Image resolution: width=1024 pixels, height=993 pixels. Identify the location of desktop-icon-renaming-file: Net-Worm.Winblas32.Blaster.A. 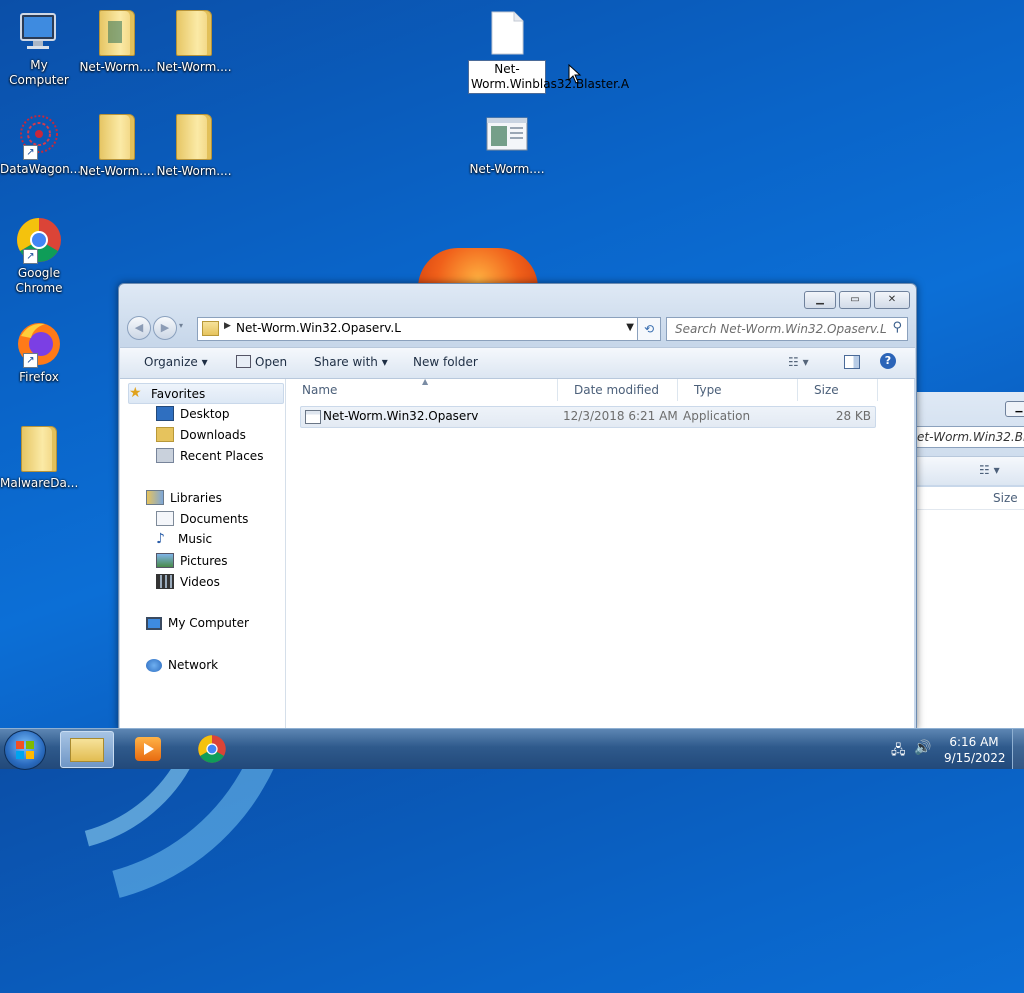
(548, 52).